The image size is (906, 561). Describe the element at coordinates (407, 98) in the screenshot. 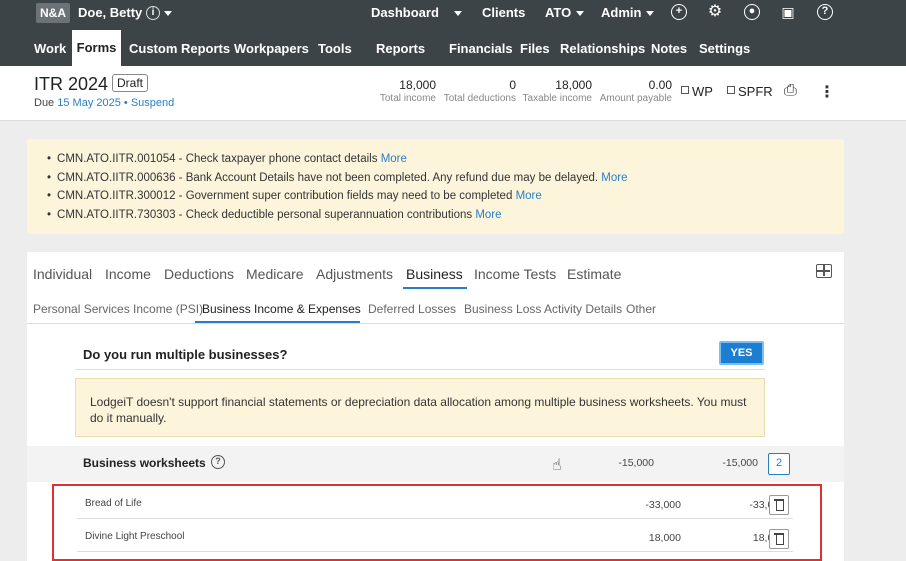

I see `summary-label: Total income` at that location.